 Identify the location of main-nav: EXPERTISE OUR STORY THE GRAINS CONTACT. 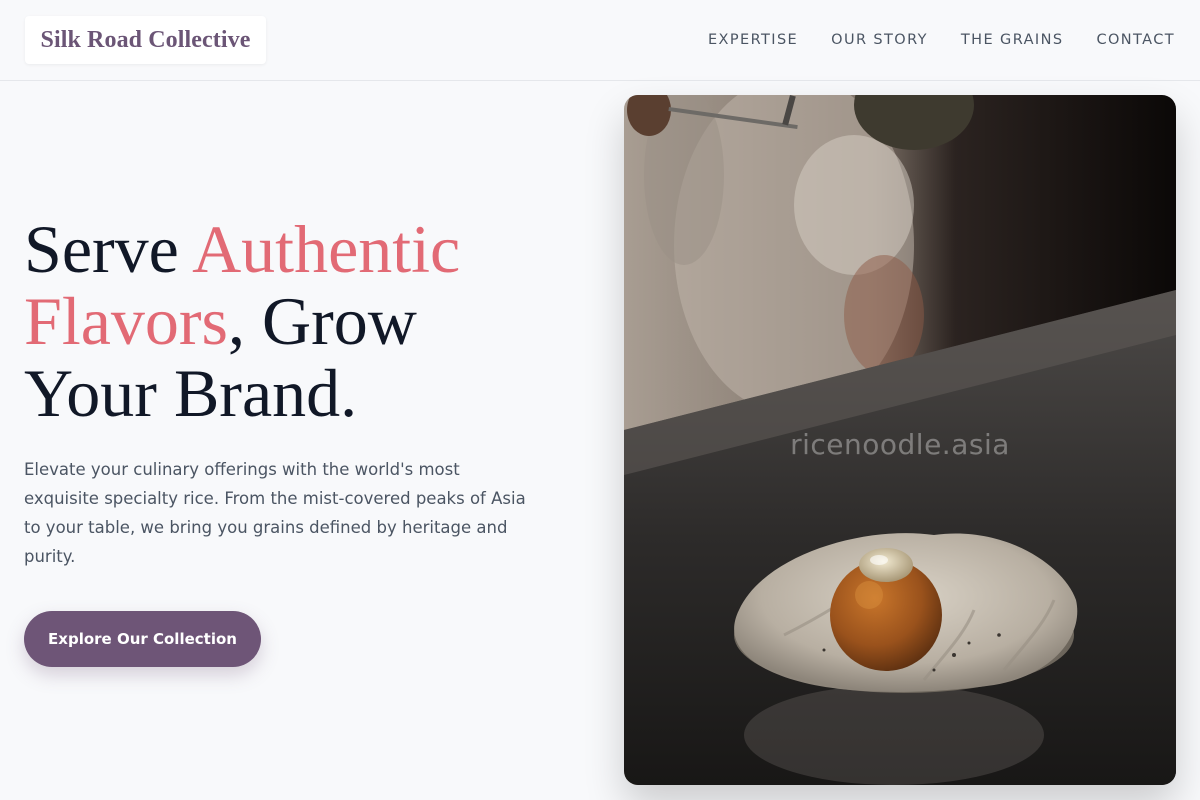
(925, 40).